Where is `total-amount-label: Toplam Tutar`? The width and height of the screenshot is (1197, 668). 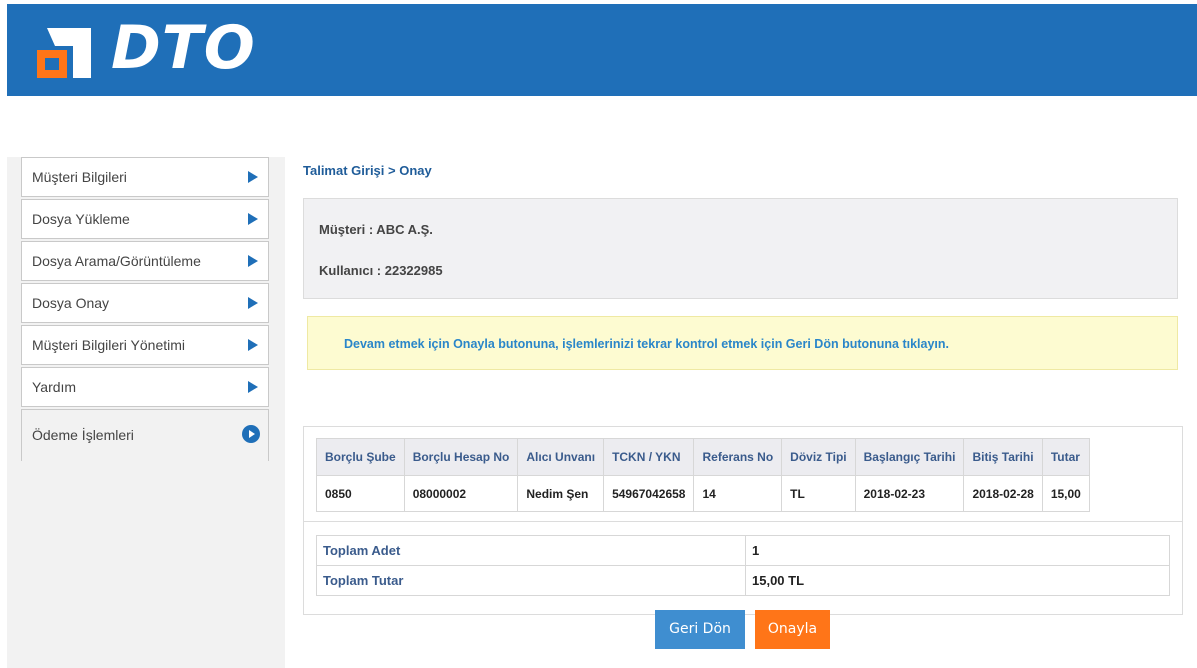
total-amount-label: Toplam Tutar is located at coordinates (531, 580).